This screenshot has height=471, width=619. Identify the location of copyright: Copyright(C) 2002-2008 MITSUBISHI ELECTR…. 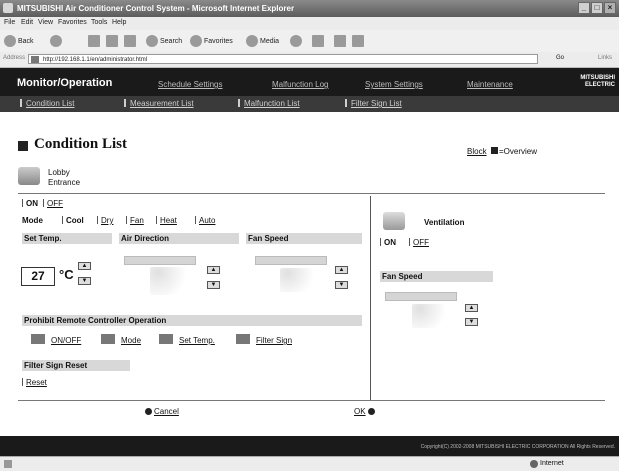
(517, 447).